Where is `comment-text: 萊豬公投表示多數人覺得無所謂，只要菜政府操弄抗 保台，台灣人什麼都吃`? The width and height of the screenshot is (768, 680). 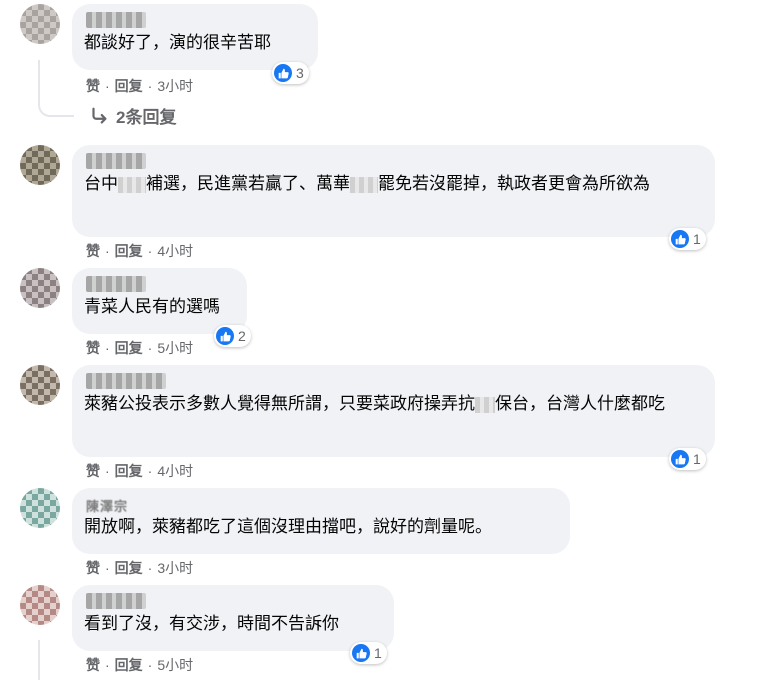 comment-text: 萊豬公投表示多數人覺得無所謂，只要菜政府操弄抗 保台，台灣人什麼都吃 is located at coordinates (374, 403).